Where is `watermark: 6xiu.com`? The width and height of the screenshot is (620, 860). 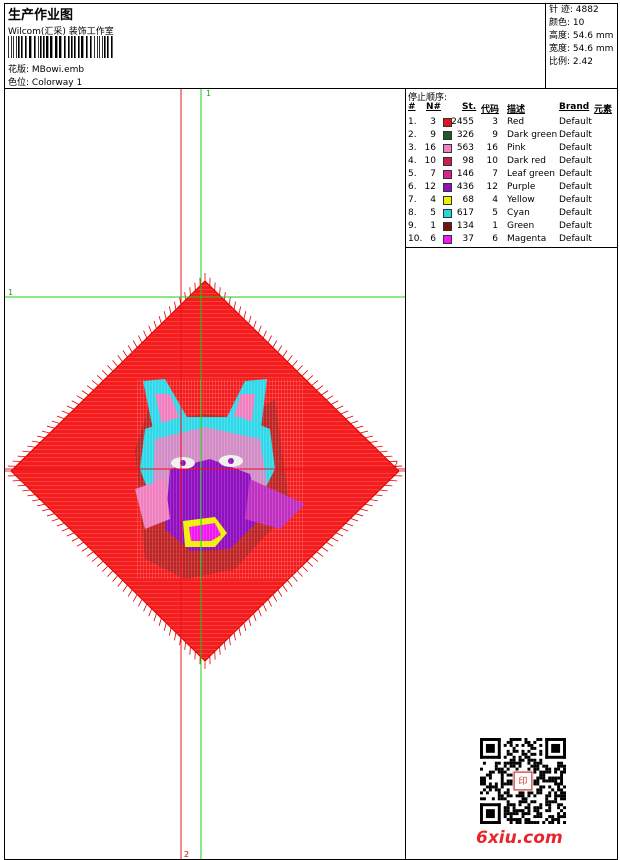 watermark: 6xiu.com is located at coordinates (519, 838).